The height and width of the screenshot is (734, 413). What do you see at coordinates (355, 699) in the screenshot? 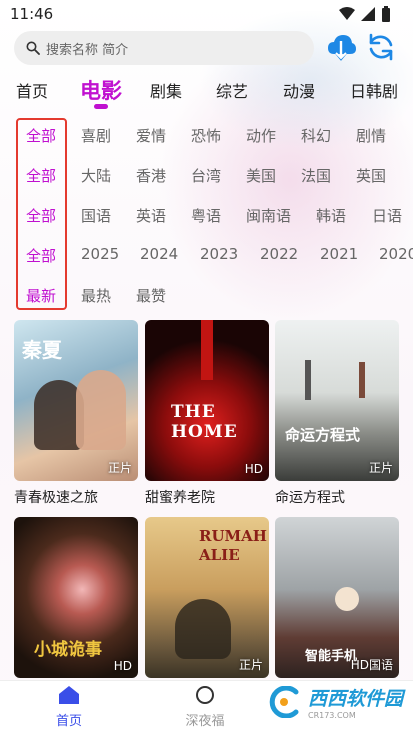
I see `watermark-name: 西西软件园` at bounding box center [355, 699].